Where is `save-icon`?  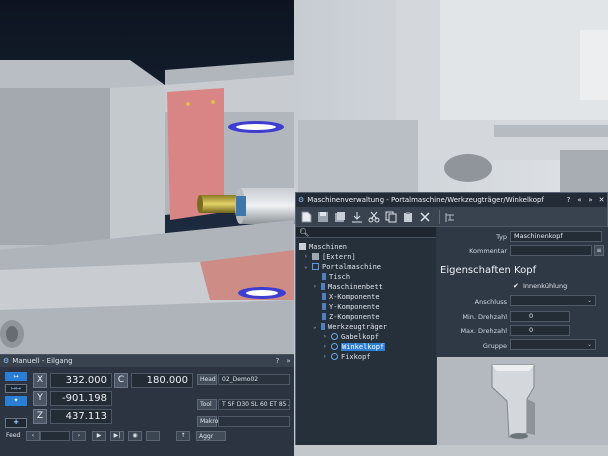 save-icon is located at coordinates (323, 217).